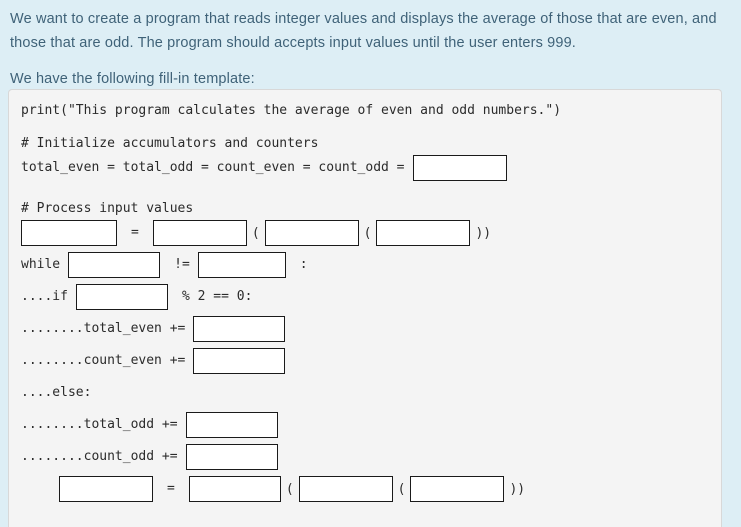 The image size is (741, 527). I want to click on code-line-total-even: ........total_even +=, so click(371, 329).